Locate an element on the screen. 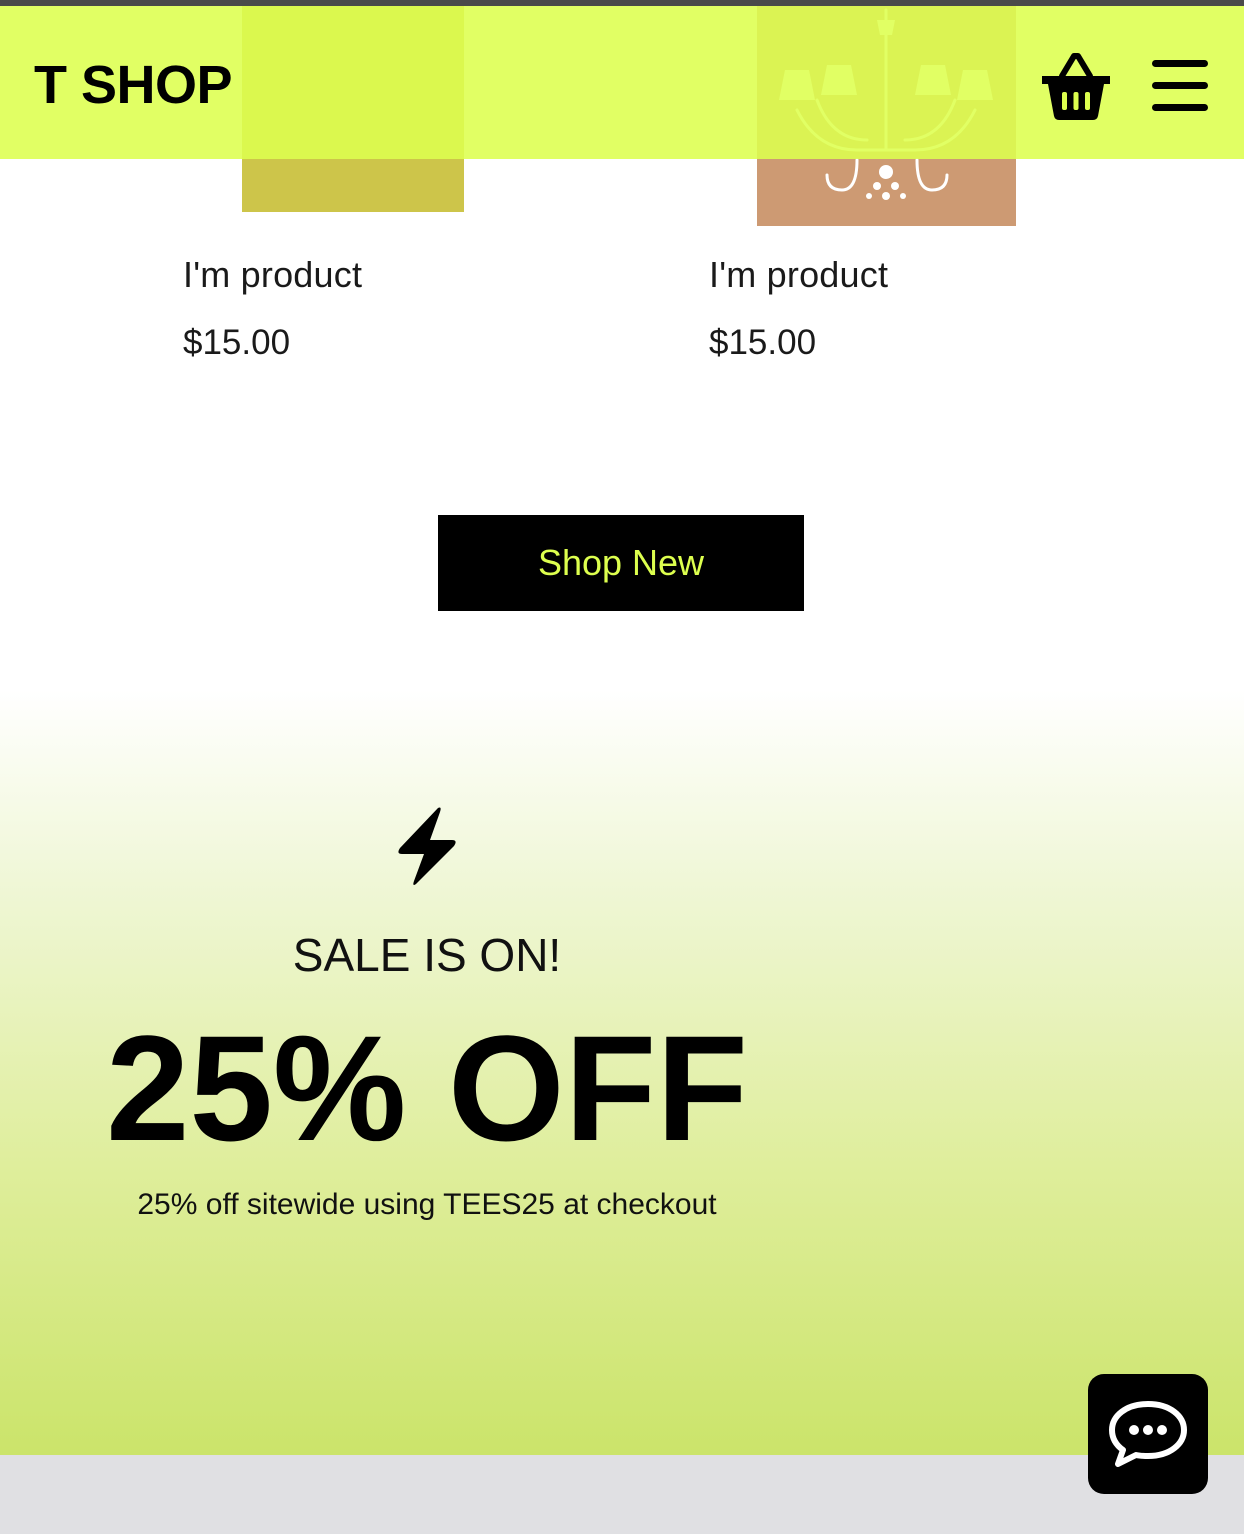 The width and height of the screenshot is (1244, 1534). sale-label: SALE IS ON! is located at coordinates (427, 955).